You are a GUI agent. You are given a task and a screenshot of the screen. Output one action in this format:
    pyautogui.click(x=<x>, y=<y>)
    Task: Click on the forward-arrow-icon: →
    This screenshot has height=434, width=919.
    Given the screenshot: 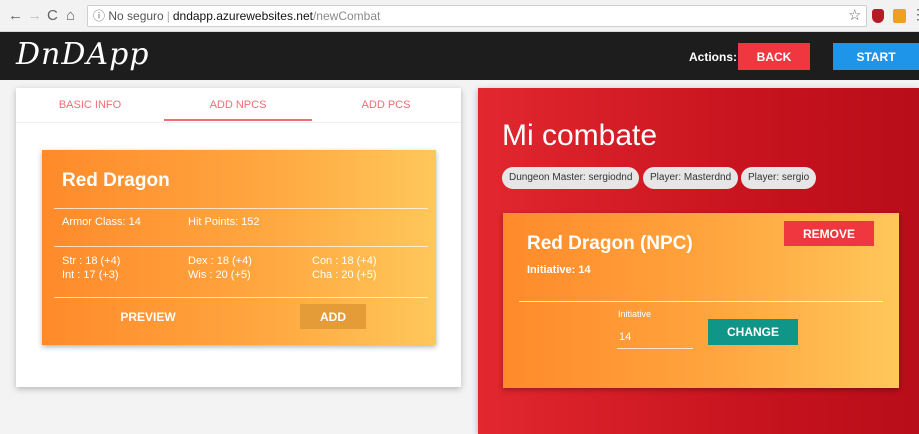 What is the action you would take?
    pyautogui.click(x=34, y=16)
    